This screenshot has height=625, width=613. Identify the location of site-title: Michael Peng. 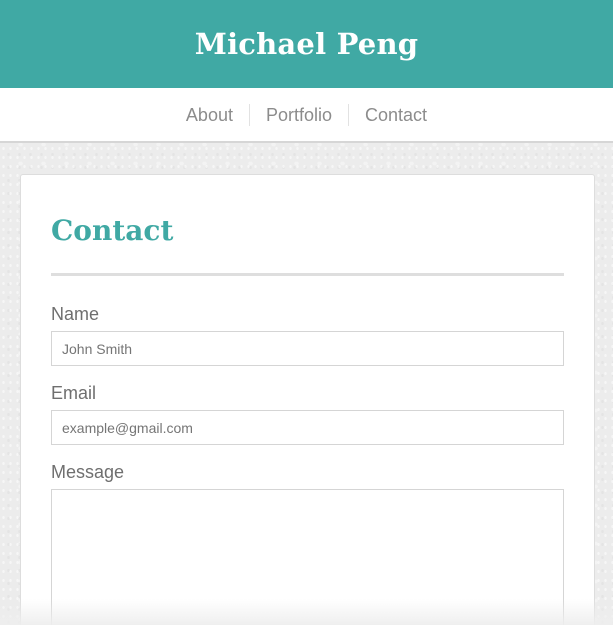
(306, 44).